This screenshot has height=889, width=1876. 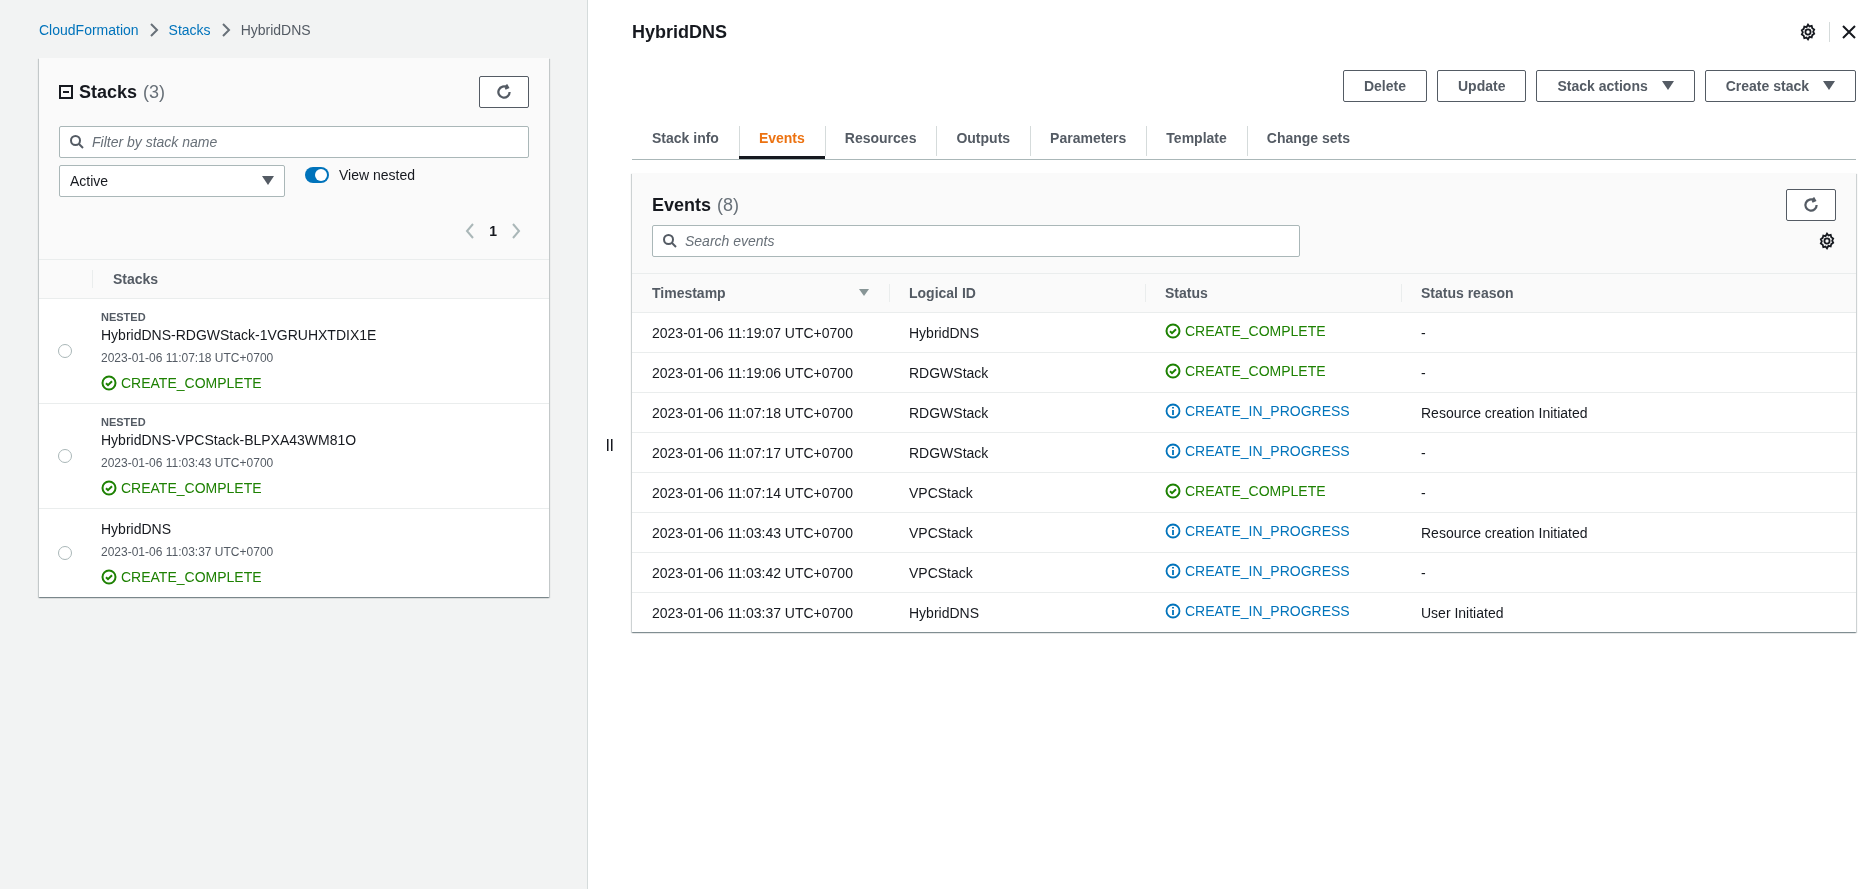 What do you see at coordinates (188, 463) in the screenshot?
I see `stack-time: 2023-01-06 11:03:43 UTC+0700` at bounding box center [188, 463].